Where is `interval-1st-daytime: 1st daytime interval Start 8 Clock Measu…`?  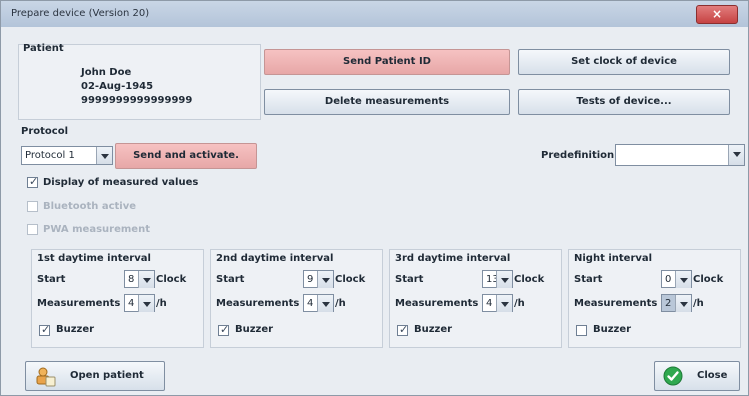 interval-1st-daytime: 1st daytime interval Start 8 Clock Measu… is located at coordinates (117, 298).